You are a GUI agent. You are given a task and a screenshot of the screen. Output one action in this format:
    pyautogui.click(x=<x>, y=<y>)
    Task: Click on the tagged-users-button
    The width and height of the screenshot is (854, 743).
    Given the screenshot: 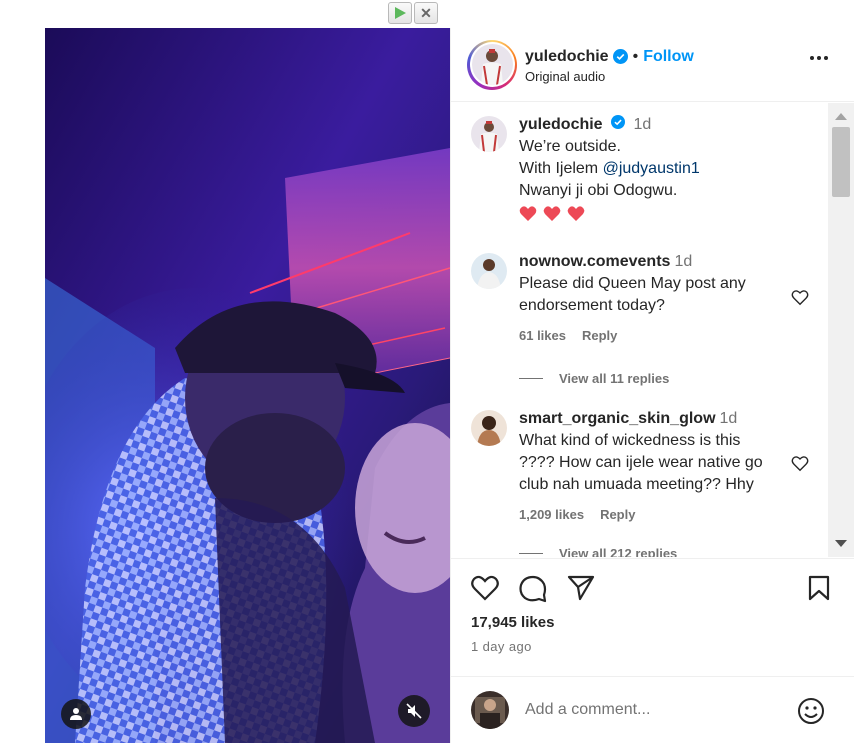 What is the action you would take?
    pyautogui.click(x=76, y=714)
    